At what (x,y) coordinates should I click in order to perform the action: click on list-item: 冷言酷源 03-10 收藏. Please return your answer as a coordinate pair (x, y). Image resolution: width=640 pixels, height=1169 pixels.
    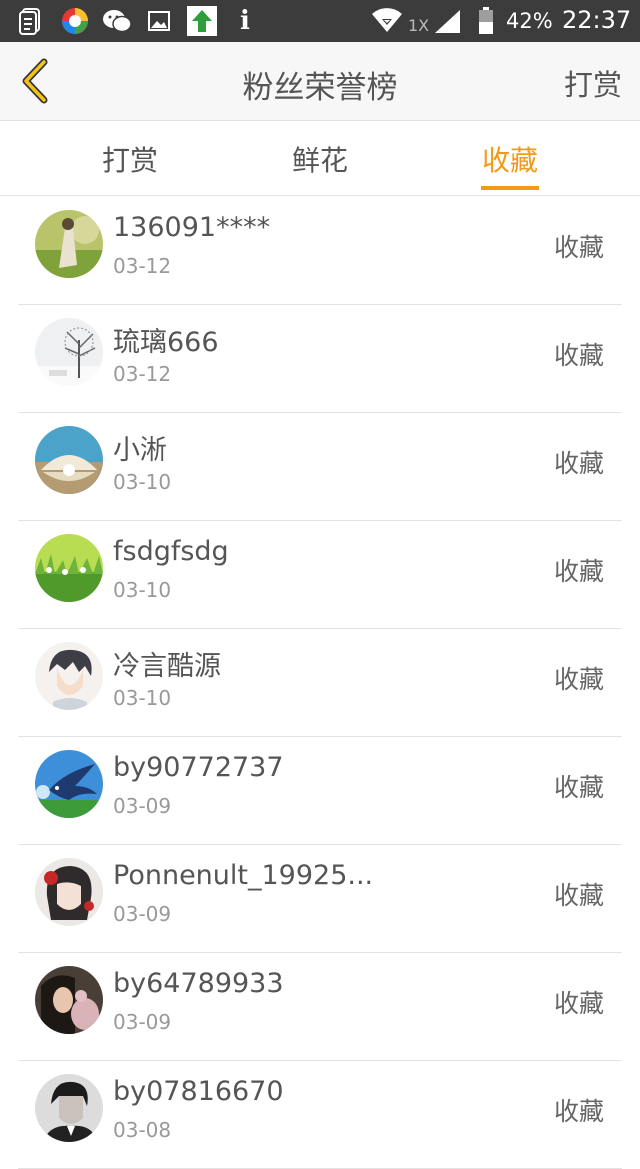
    Looking at the image, I should click on (320, 682).